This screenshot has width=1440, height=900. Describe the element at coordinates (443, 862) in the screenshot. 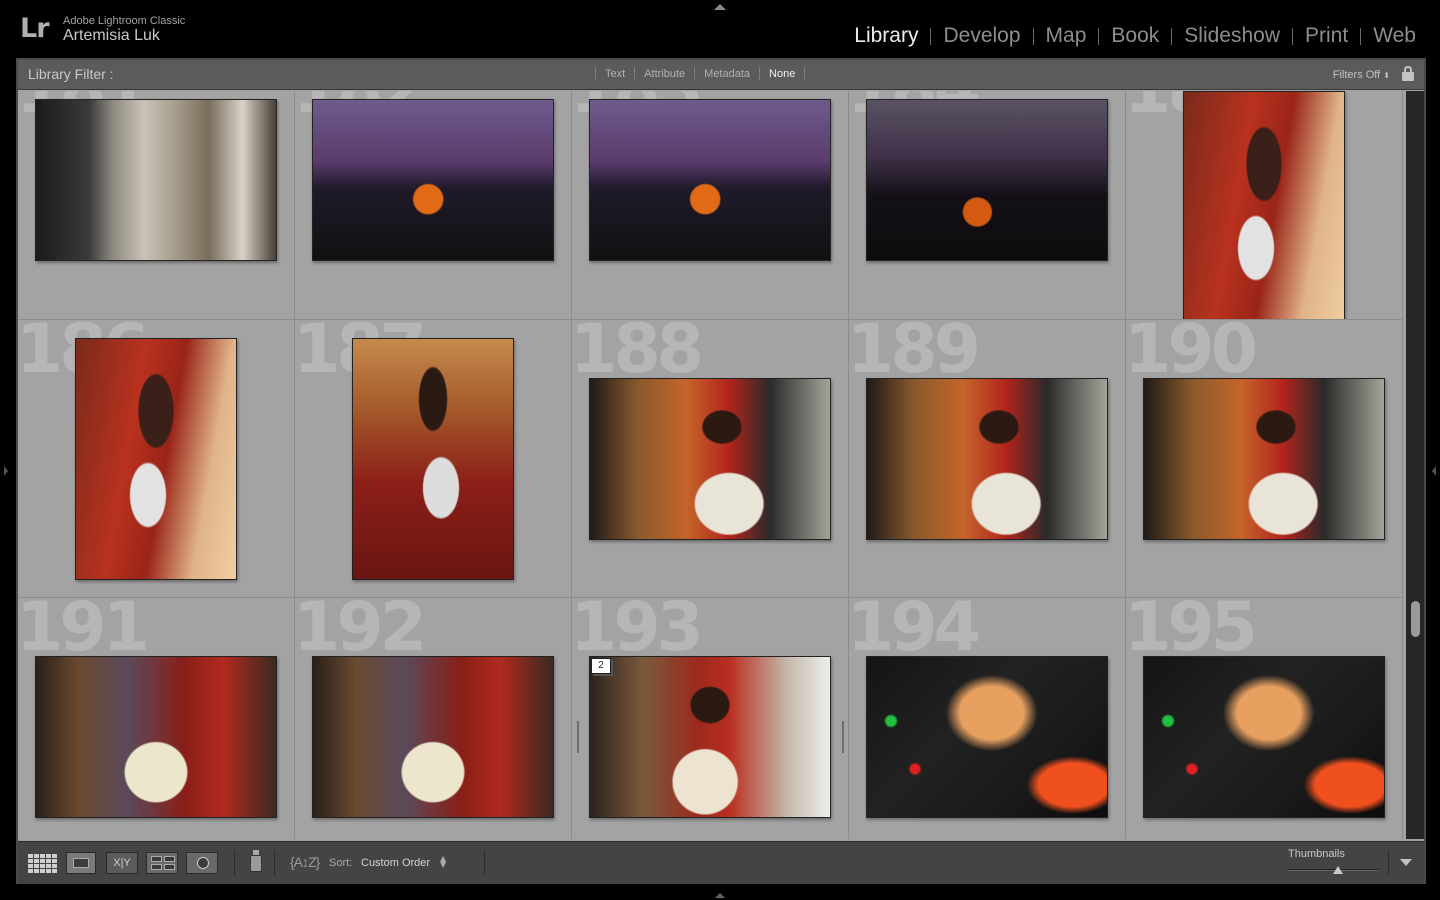

I see `chevron-updown-icon: ▲ ▼` at that location.